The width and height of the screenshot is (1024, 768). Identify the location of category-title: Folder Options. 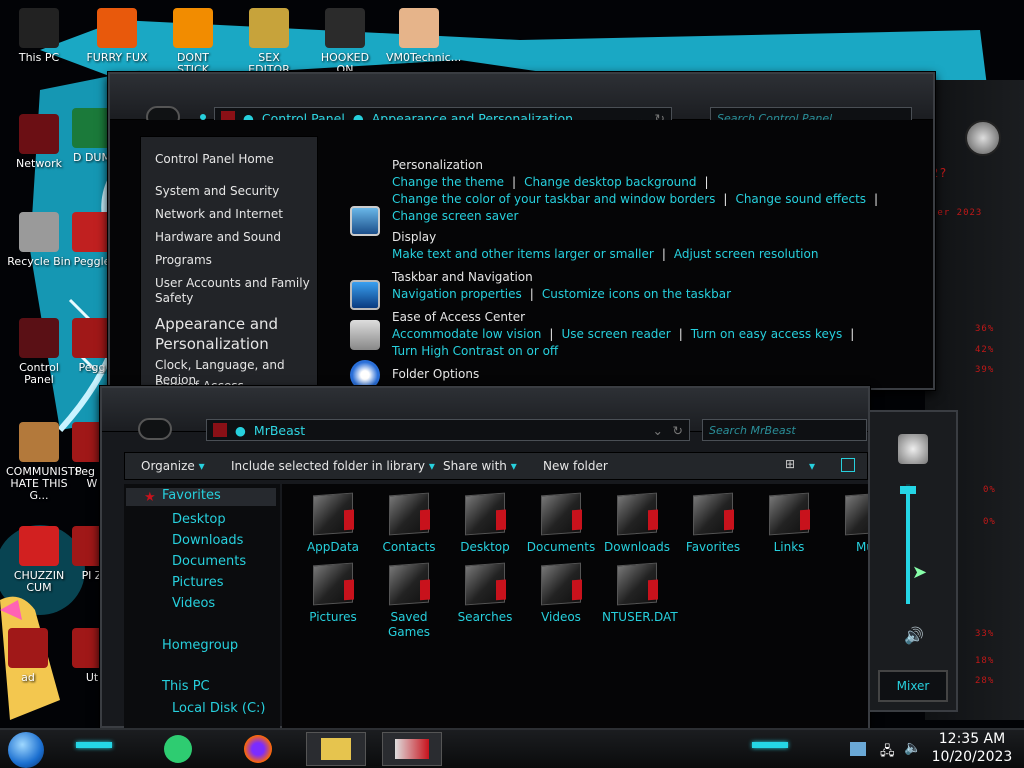
(435, 374).